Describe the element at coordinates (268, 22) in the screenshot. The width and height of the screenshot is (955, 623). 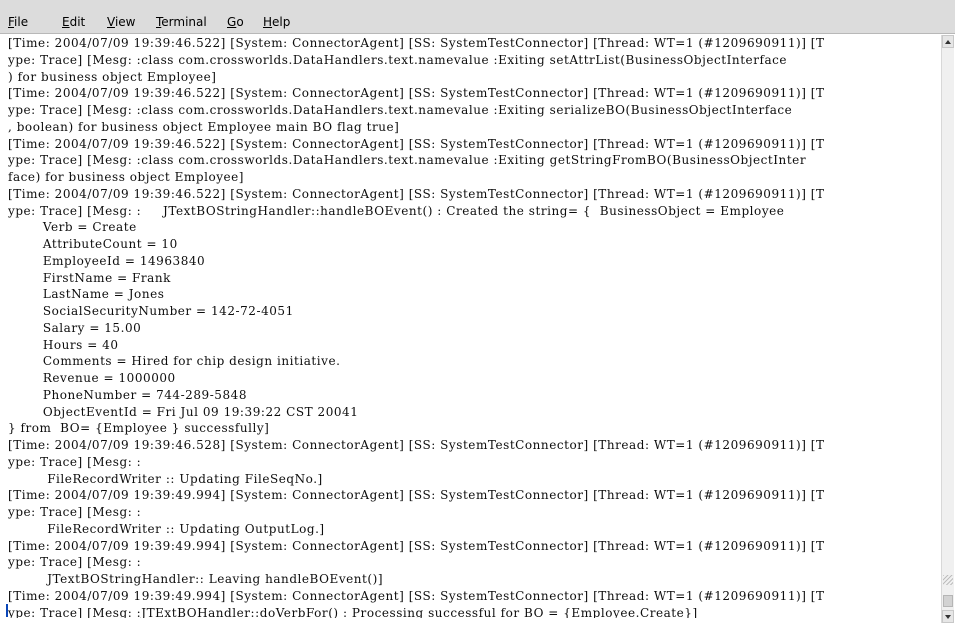
I see `menu-help-mnemonic: H` at that location.